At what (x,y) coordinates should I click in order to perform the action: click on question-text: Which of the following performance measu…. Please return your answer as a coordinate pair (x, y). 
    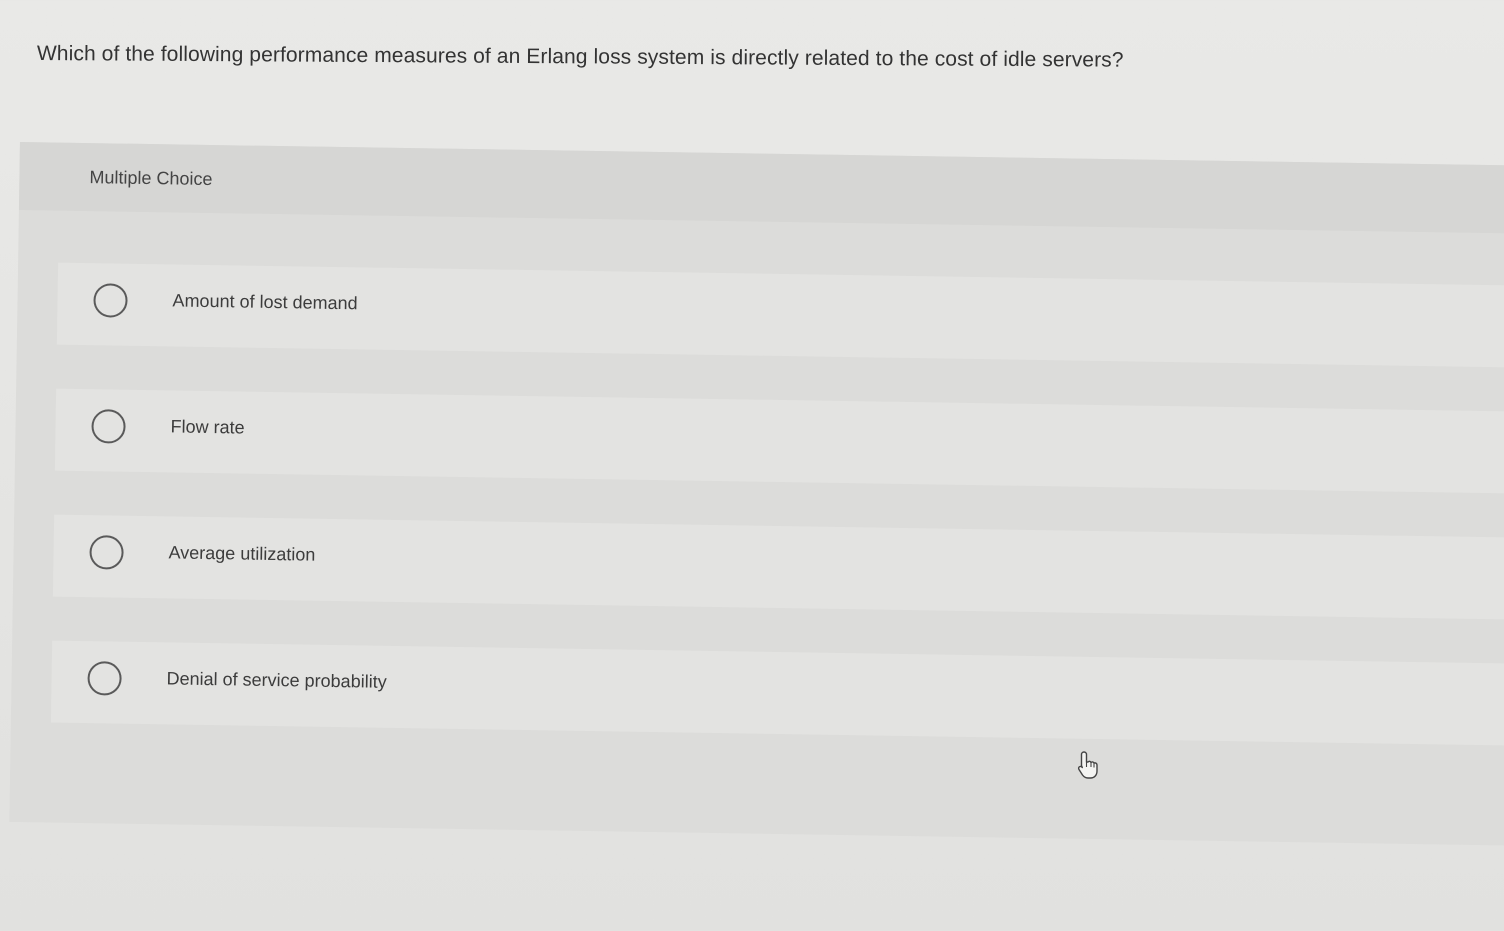
    Looking at the image, I should click on (580, 57).